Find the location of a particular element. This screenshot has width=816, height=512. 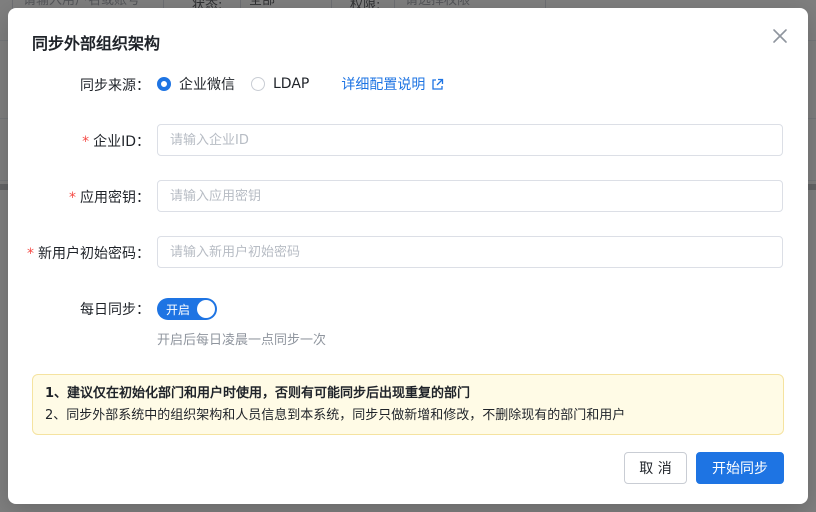

sync-source-row: 同步来源 企业微信 LDAP 详细配置说明 is located at coordinates (408, 84).